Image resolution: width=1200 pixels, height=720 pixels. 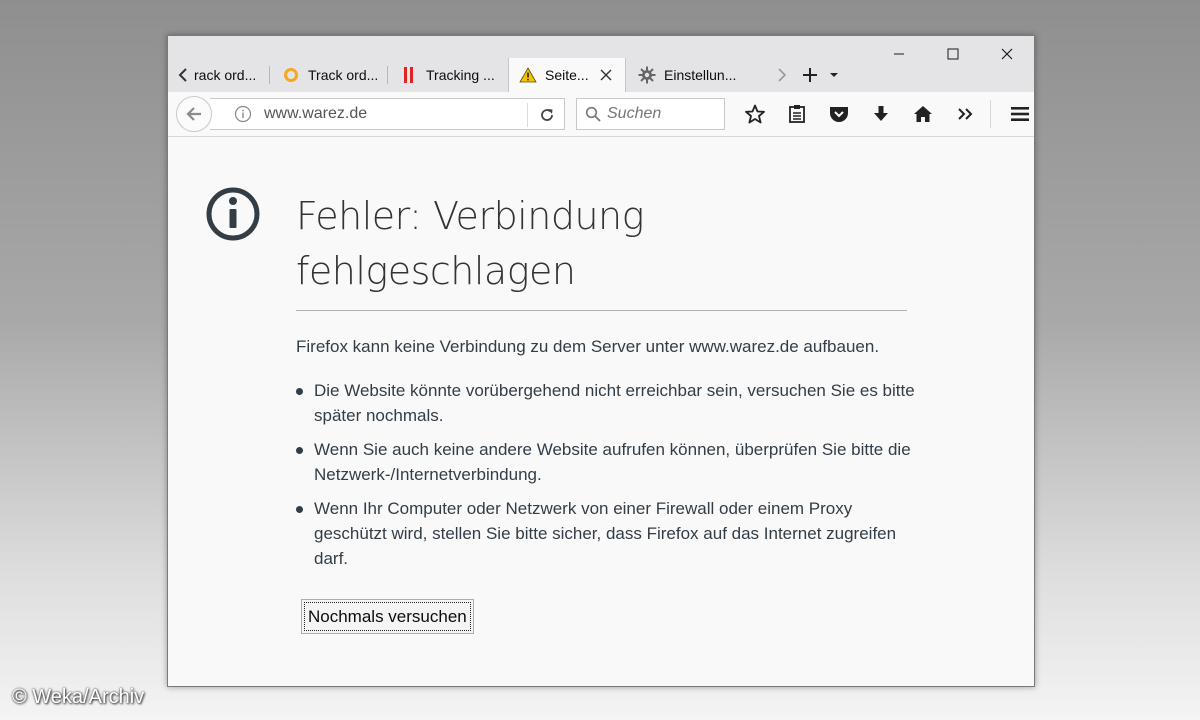 I want to click on main-menu-button, so click(x=1020, y=114).